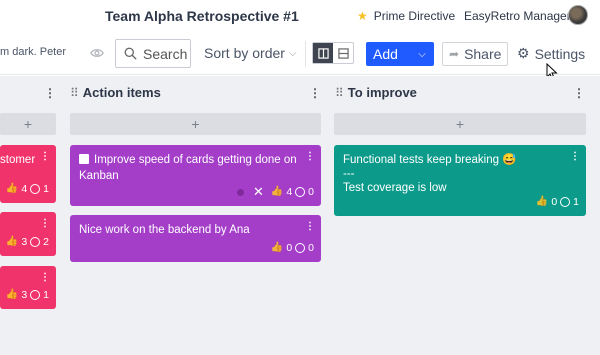  Describe the element at coordinates (523, 53) in the screenshot. I see `gear-icon: ⚙` at that location.